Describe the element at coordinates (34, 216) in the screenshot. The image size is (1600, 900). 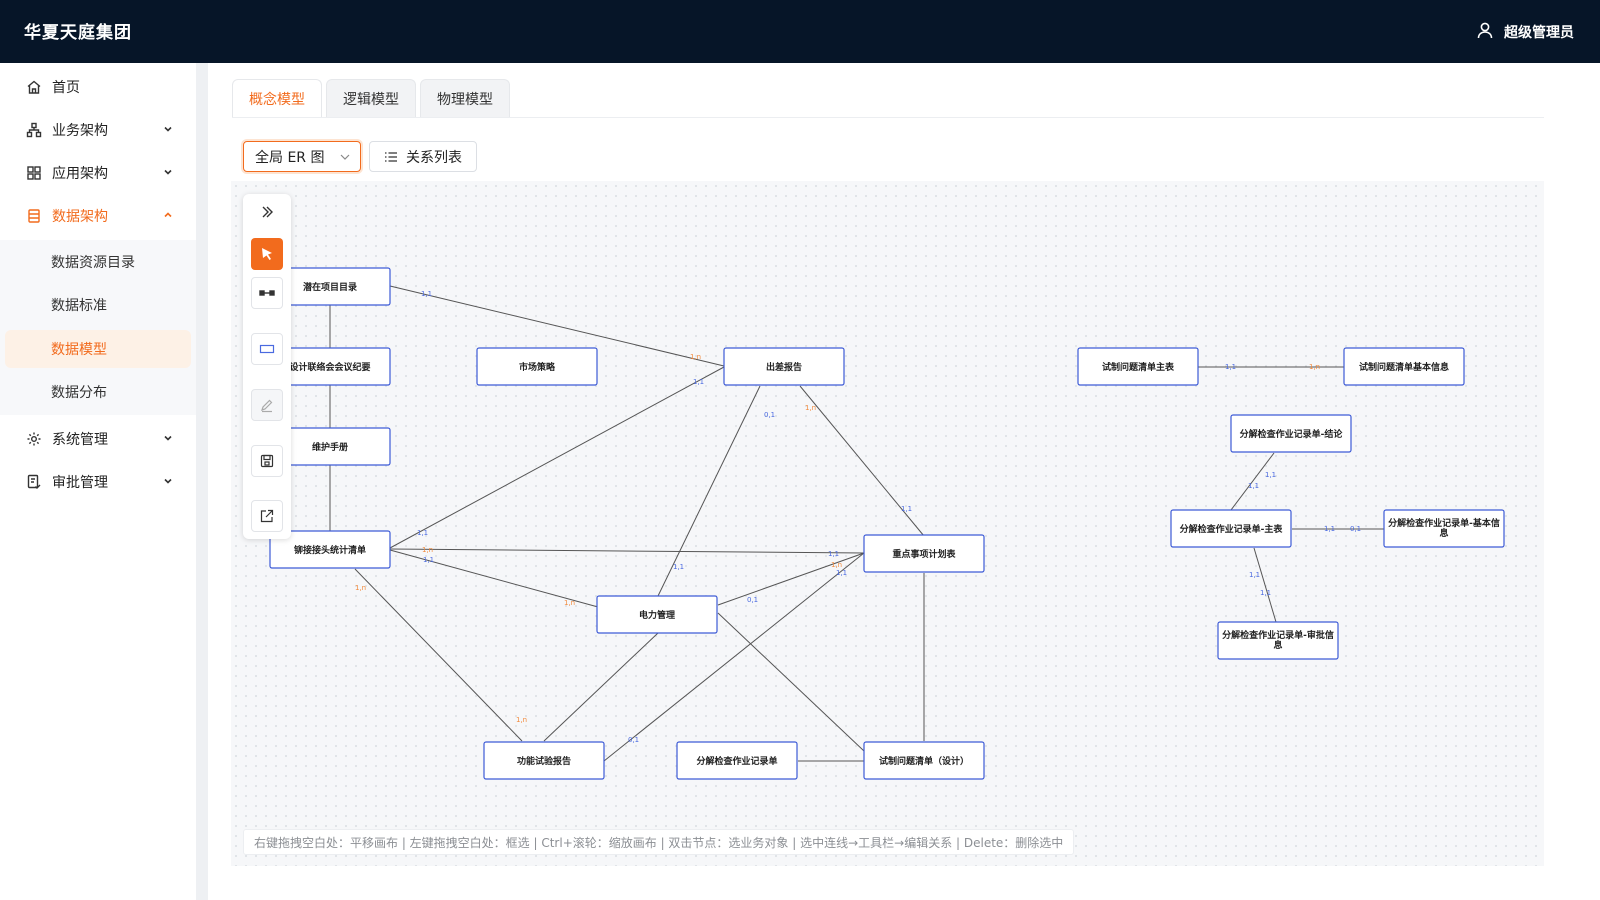
I see `database-icon` at that location.